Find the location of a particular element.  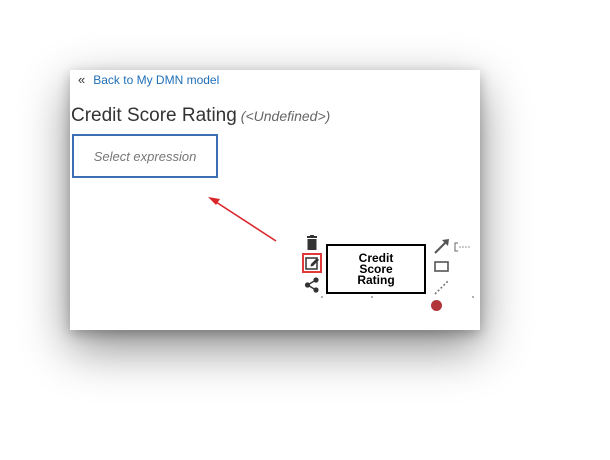

text-annotation-icon is located at coordinates (463, 248).